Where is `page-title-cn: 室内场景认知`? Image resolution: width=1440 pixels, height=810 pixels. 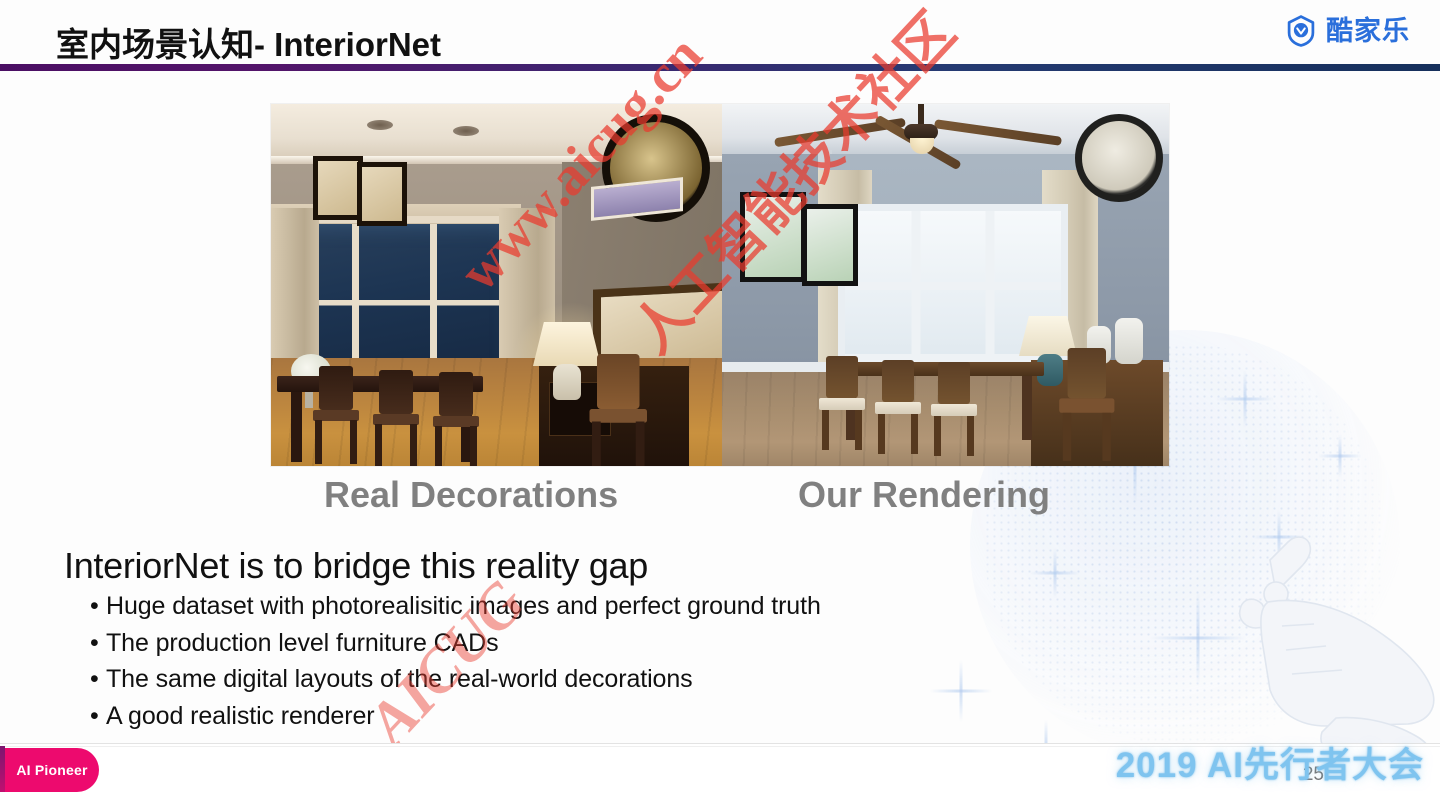 page-title-cn: 室内场景认知 is located at coordinates (155, 44).